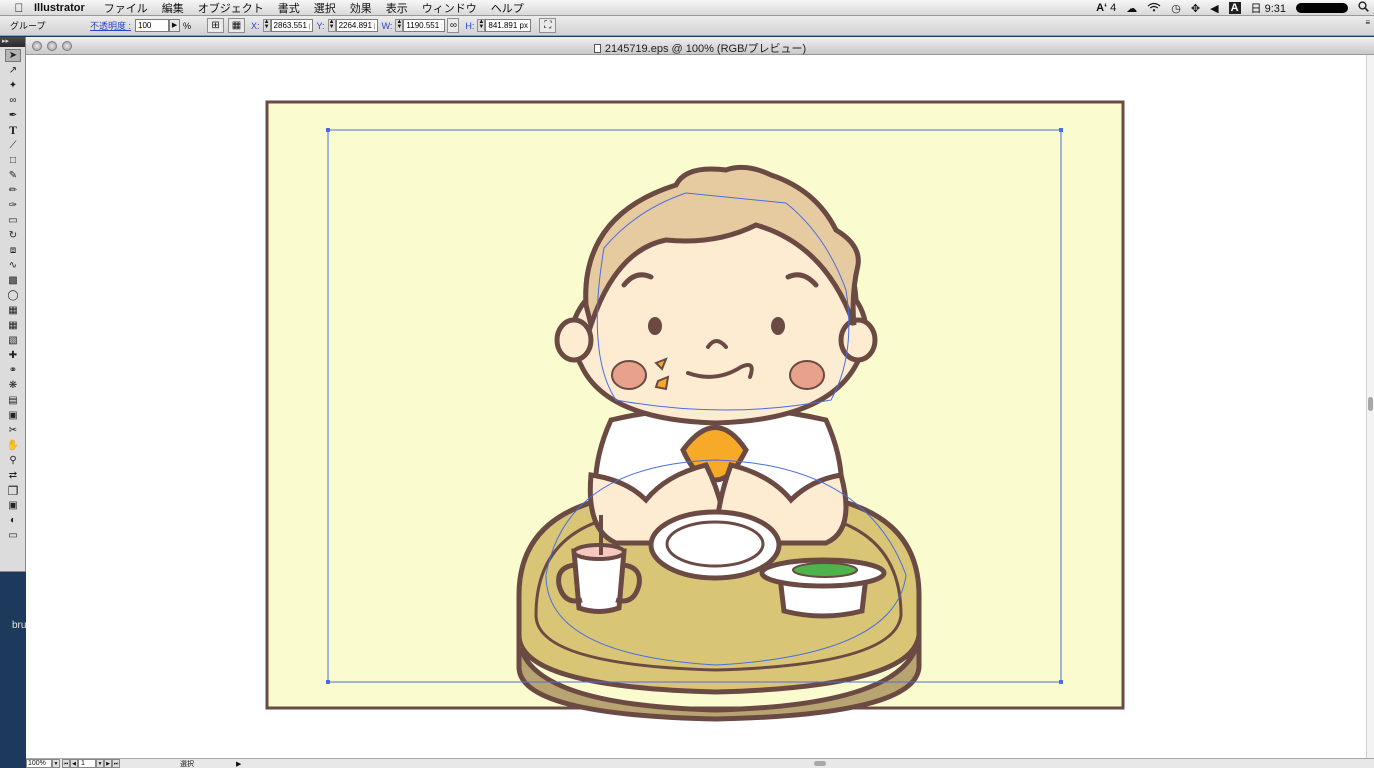 The width and height of the screenshot is (1374, 768). I want to click on draw-mode-tool-icon: ◐, so click(13, 520).